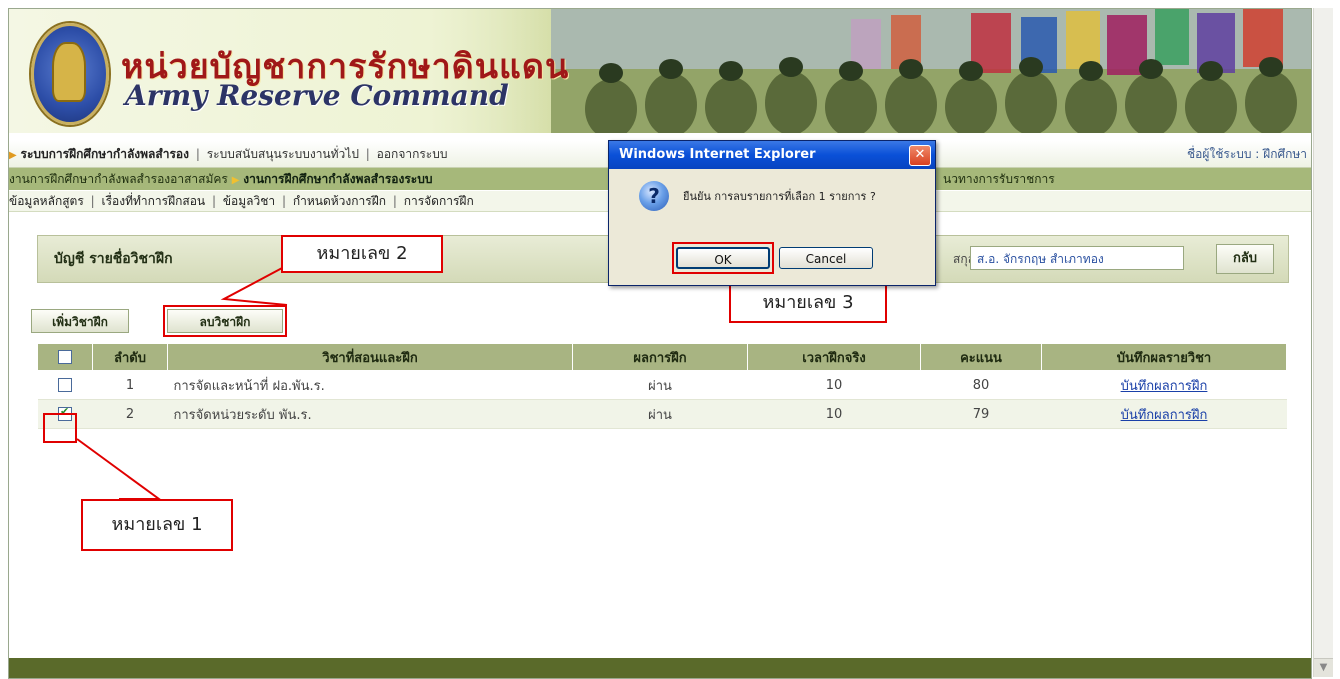  I want to click on callout-number-1: หมายเลข 1, so click(157, 525).